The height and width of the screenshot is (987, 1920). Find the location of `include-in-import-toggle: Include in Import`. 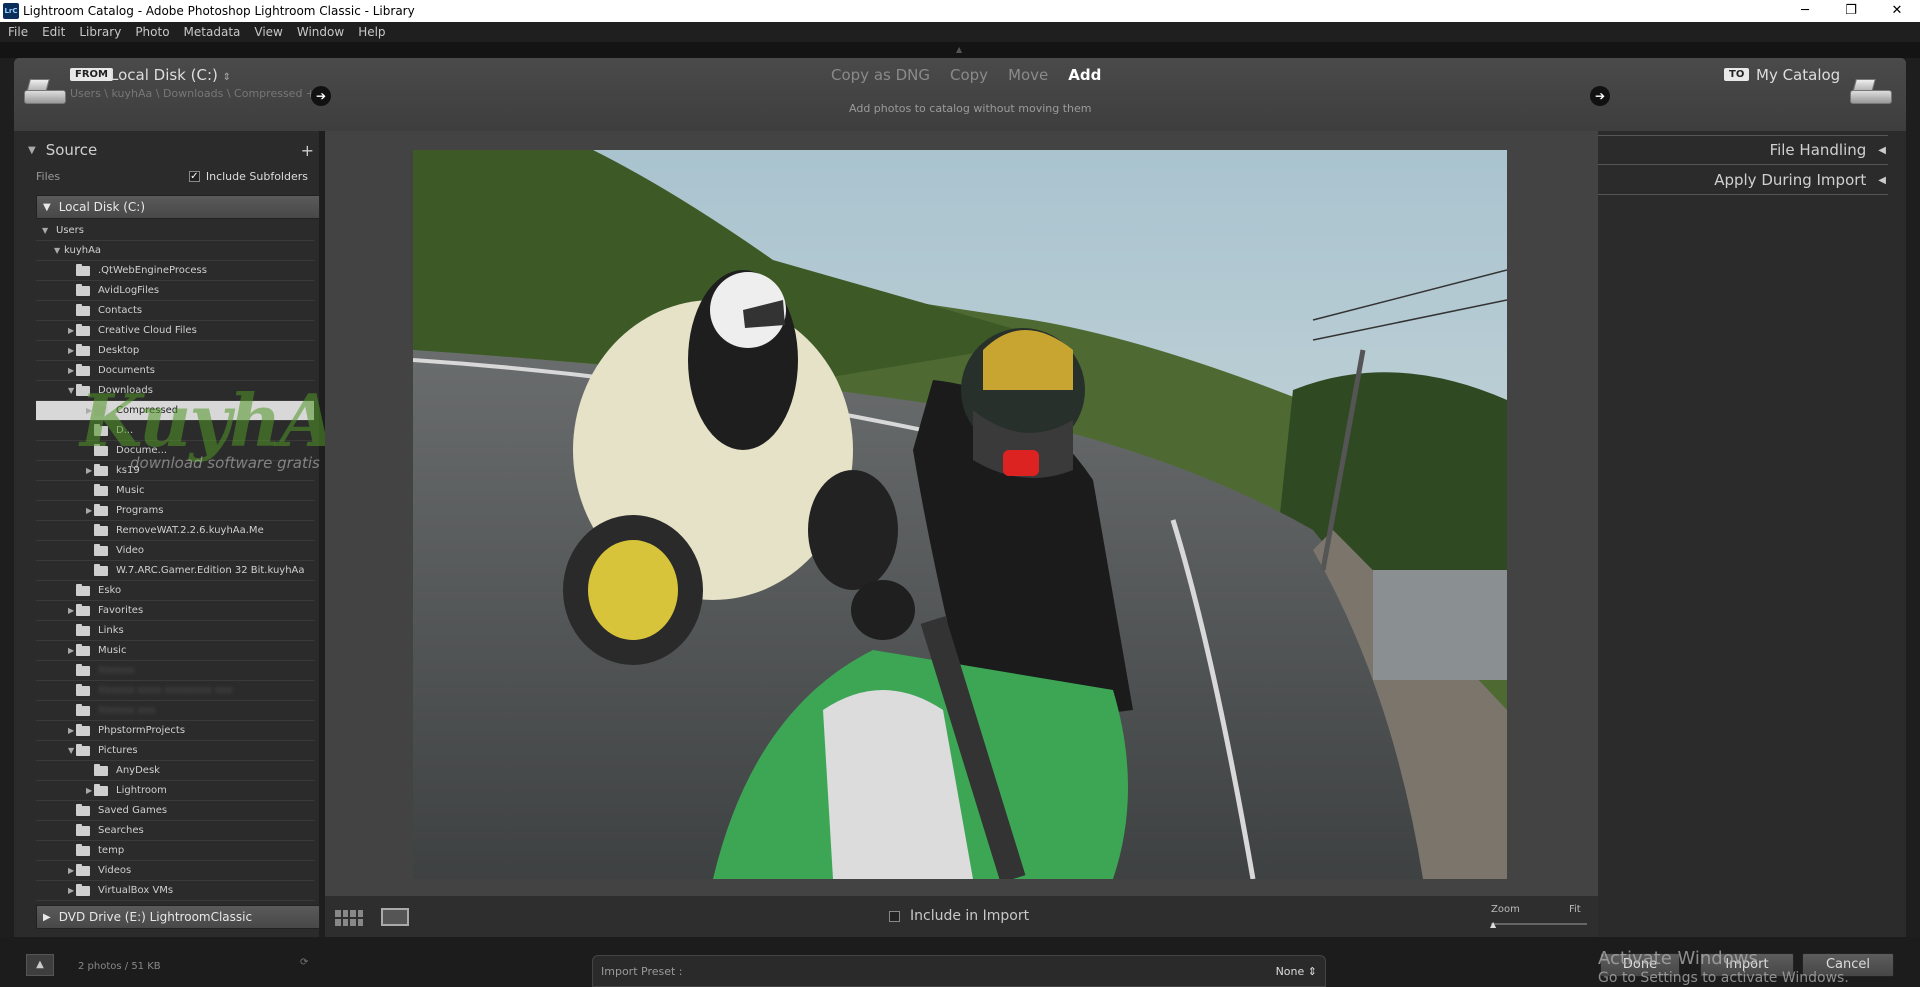

include-in-import-toggle: Include in Import is located at coordinates (959, 916).